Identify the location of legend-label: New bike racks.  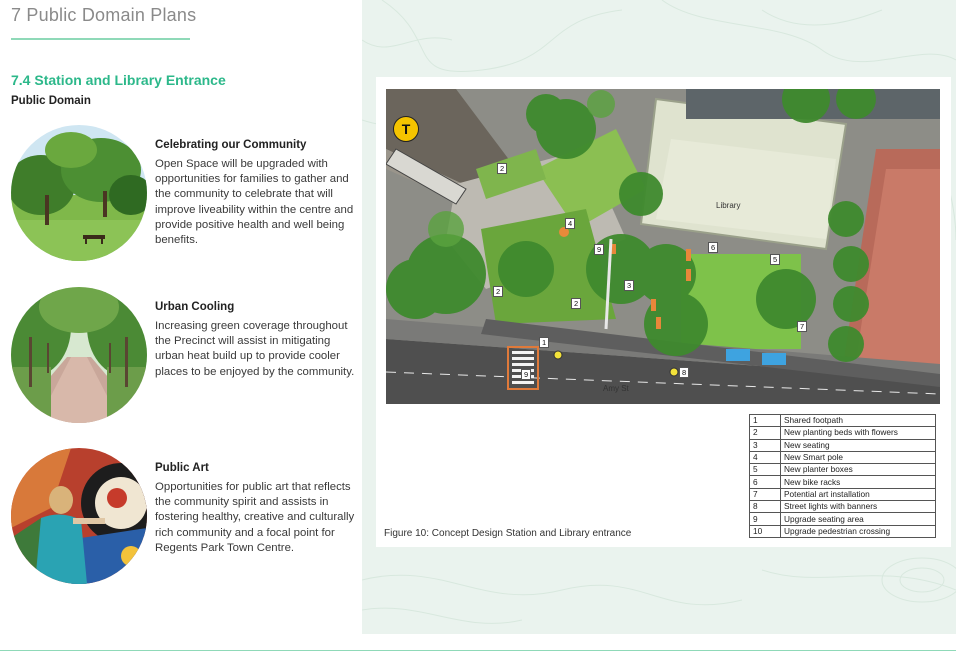
(858, 482).